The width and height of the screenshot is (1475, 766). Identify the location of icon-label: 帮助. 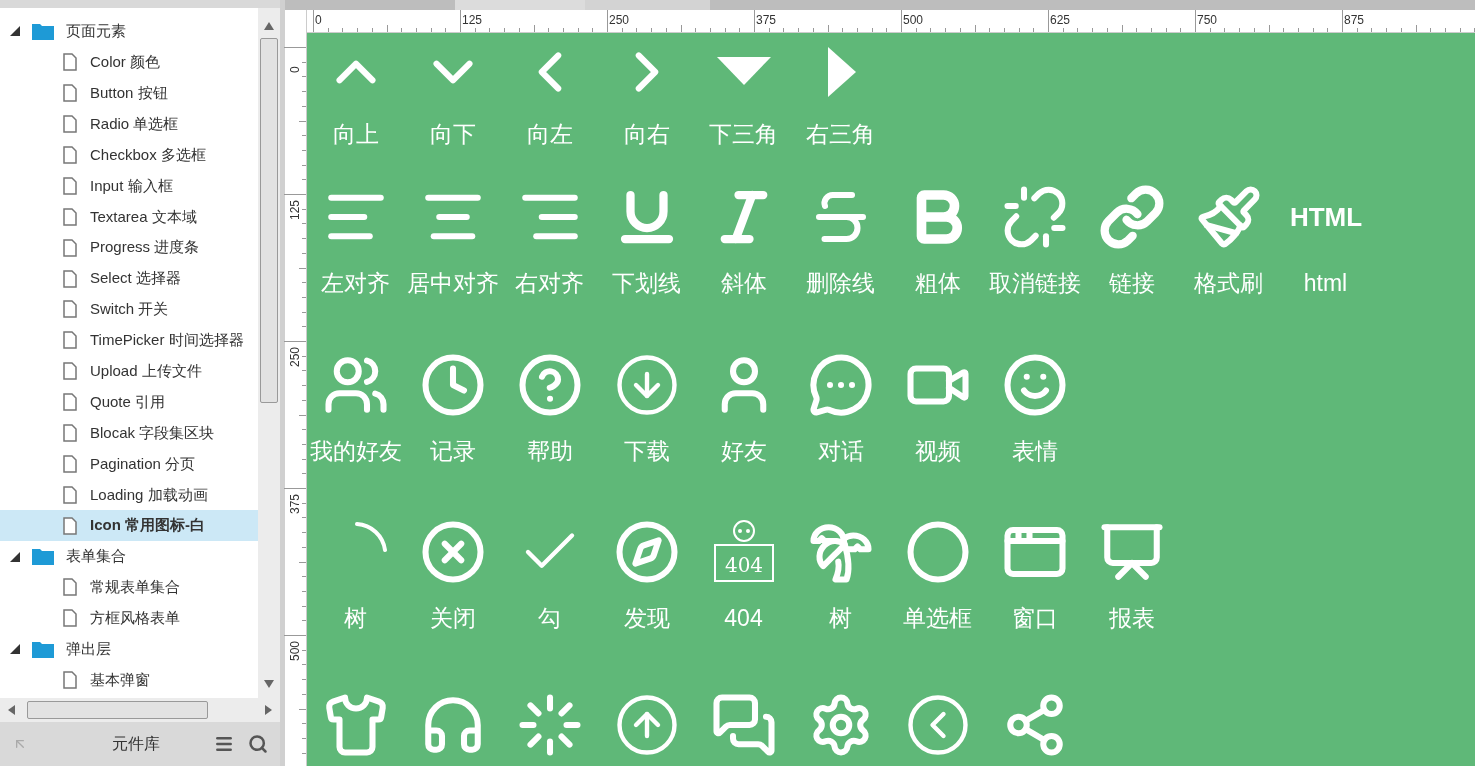
(549, 451).